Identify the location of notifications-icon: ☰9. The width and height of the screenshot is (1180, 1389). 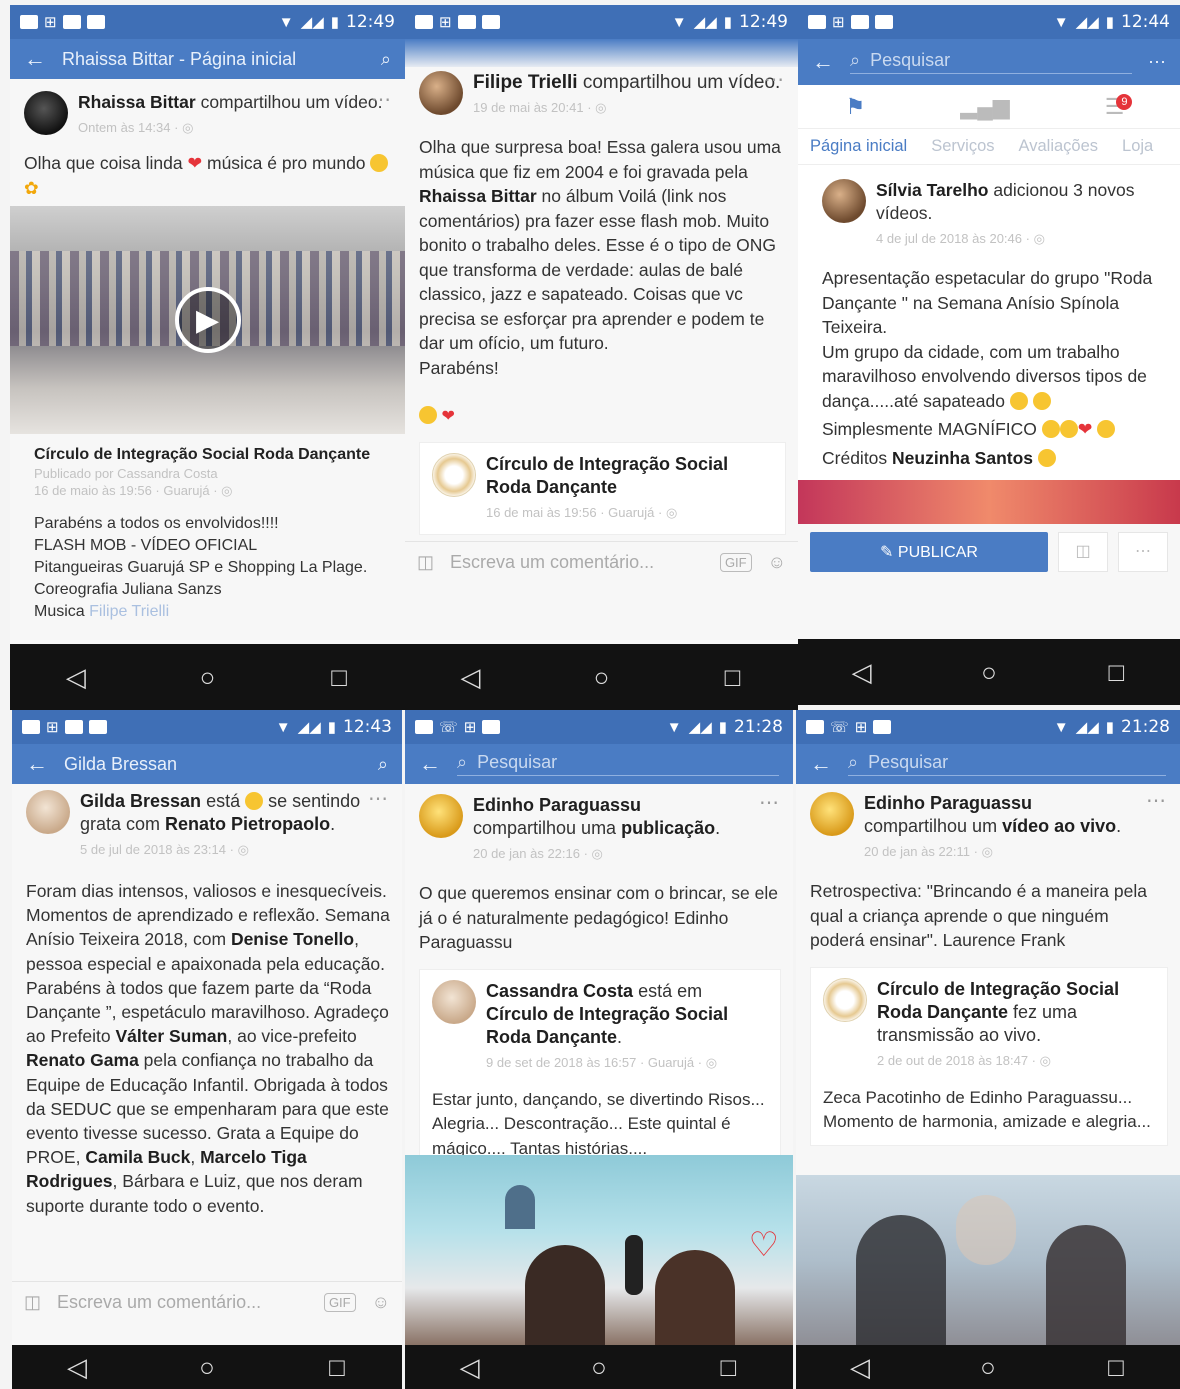
(1119, 106).